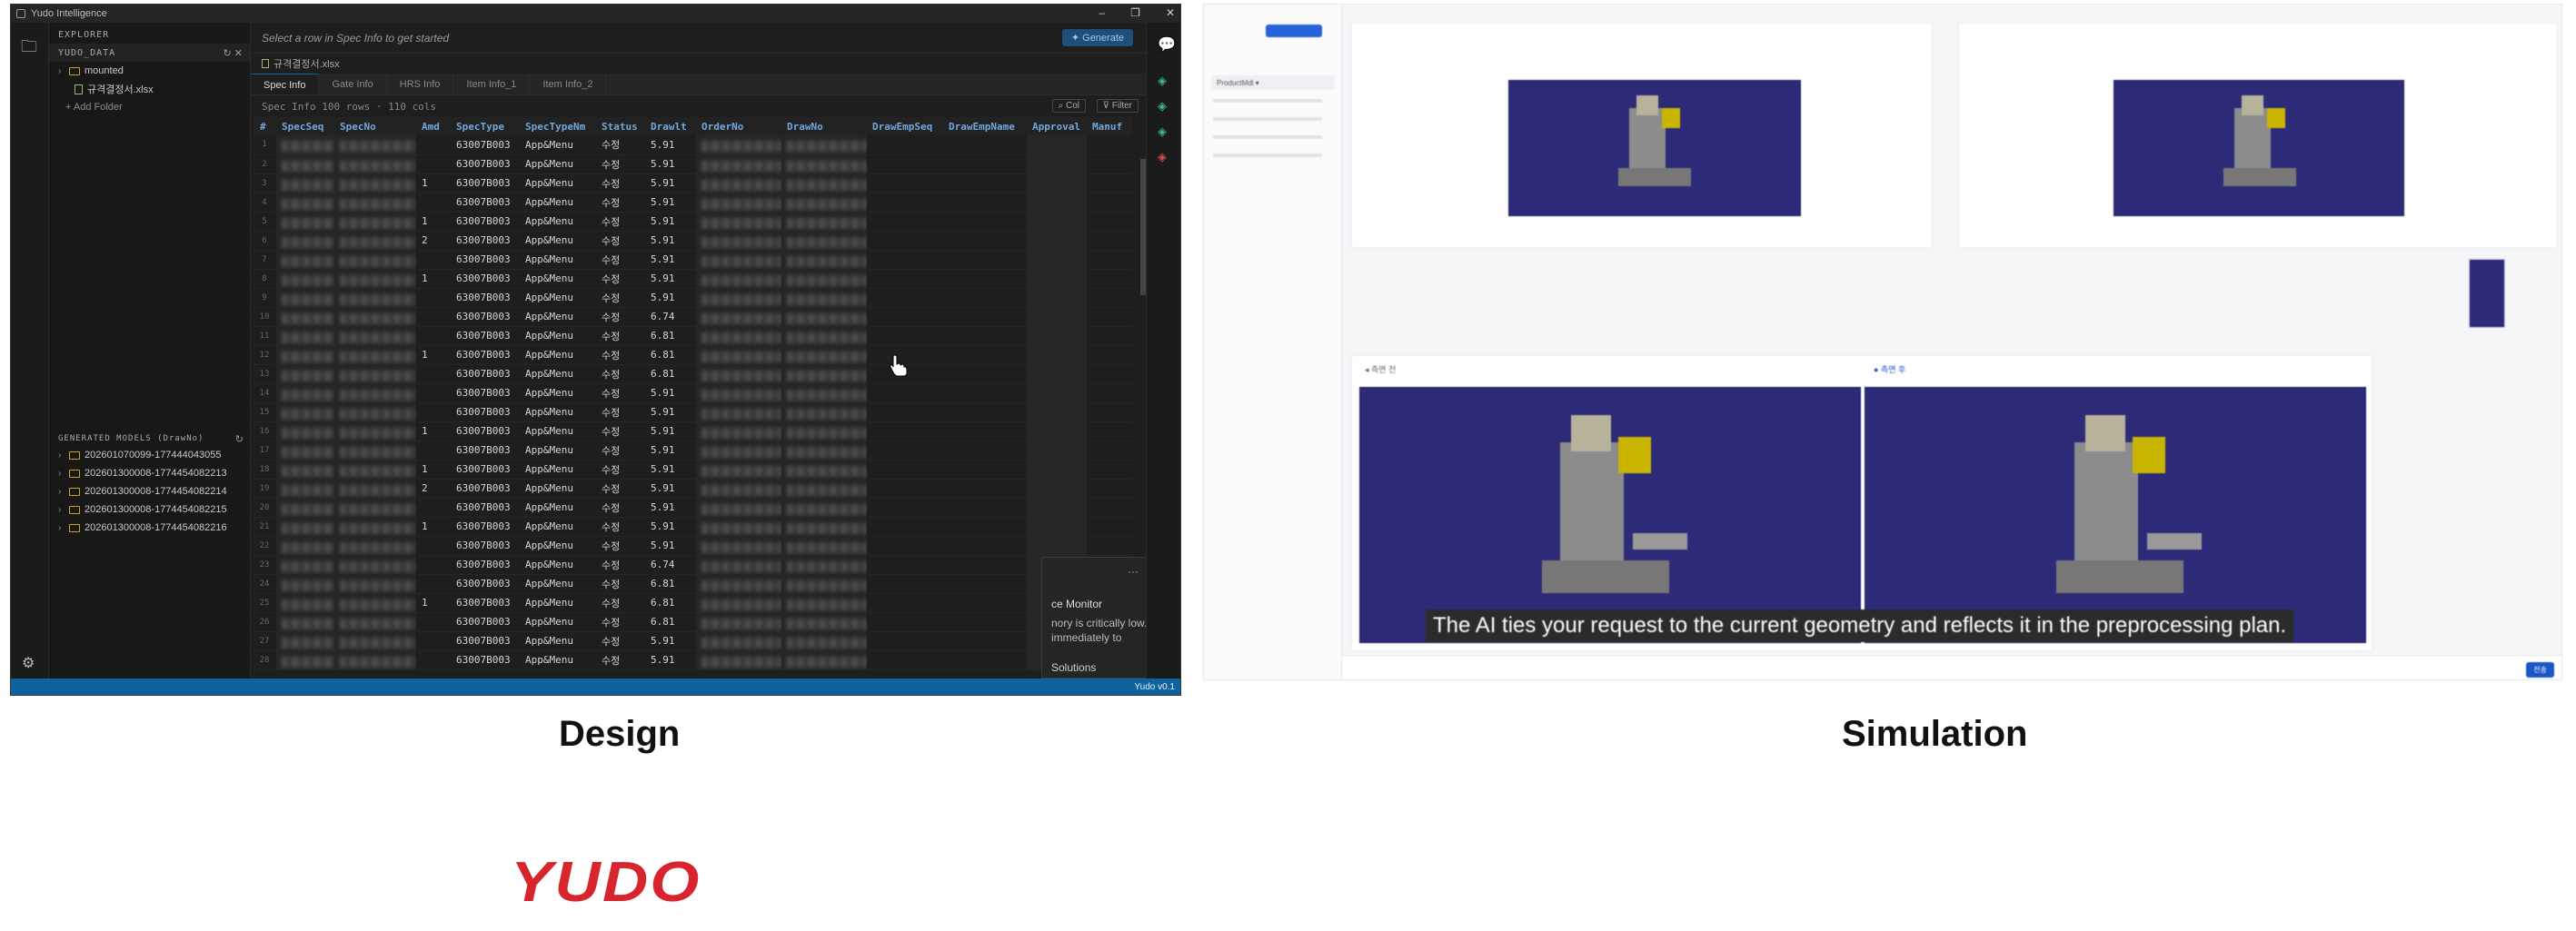 The height and width of the screenshot is (931, 2576). I want to click on column-header: SpecNo, so click(375, 126).